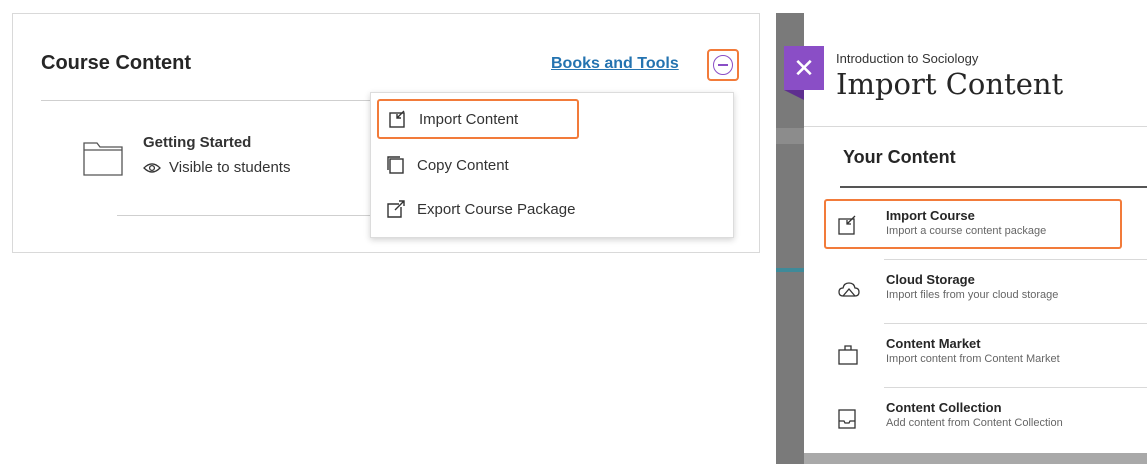 The image size is (1147, 464). I want to click on visibility-status: Visible to students, so click(216, 167).